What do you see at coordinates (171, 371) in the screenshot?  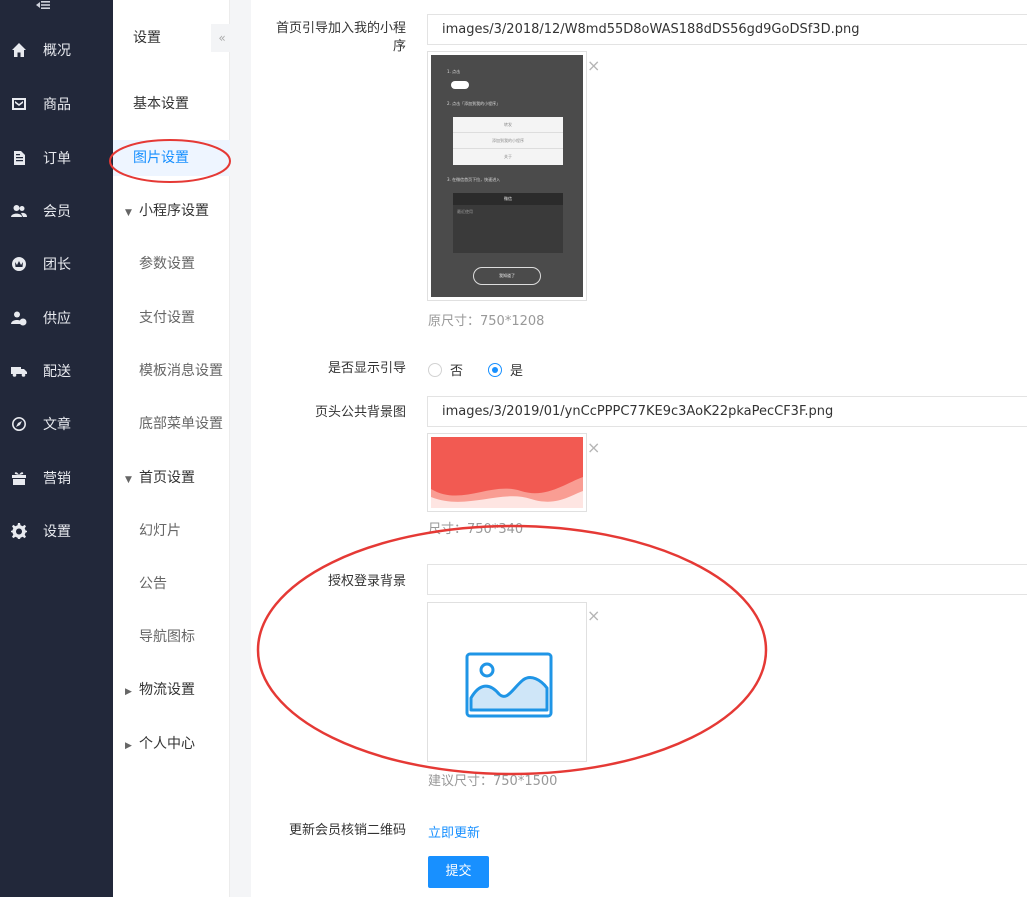 I see `subnav-item-template-msg: 模板消息设置` at bounding box center [171, 371].